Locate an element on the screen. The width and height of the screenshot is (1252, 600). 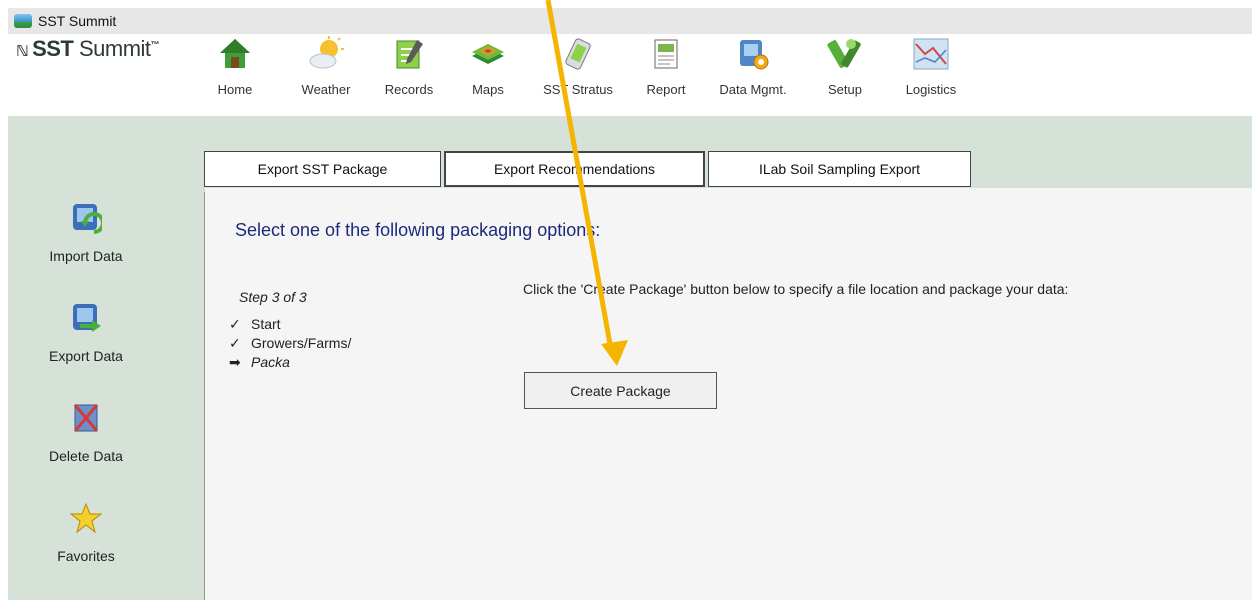
records-icon is located at coordinates (409, 54).